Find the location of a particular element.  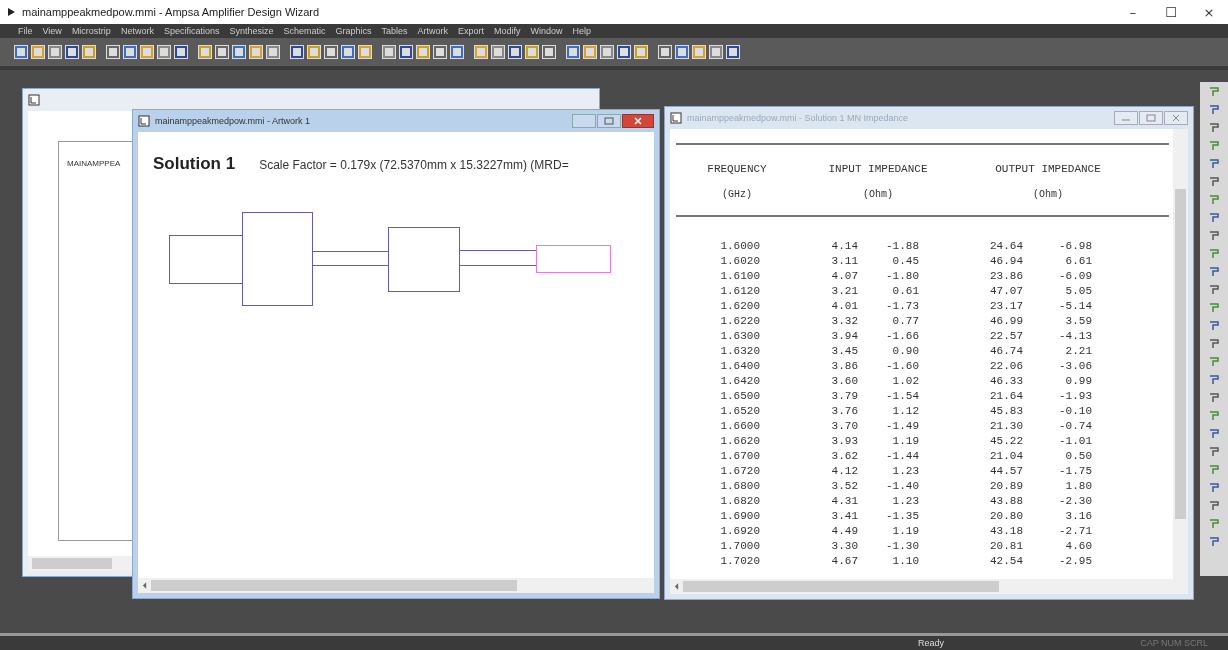

table-cell-text: 1.6600 is located at coordinates (739, 426).